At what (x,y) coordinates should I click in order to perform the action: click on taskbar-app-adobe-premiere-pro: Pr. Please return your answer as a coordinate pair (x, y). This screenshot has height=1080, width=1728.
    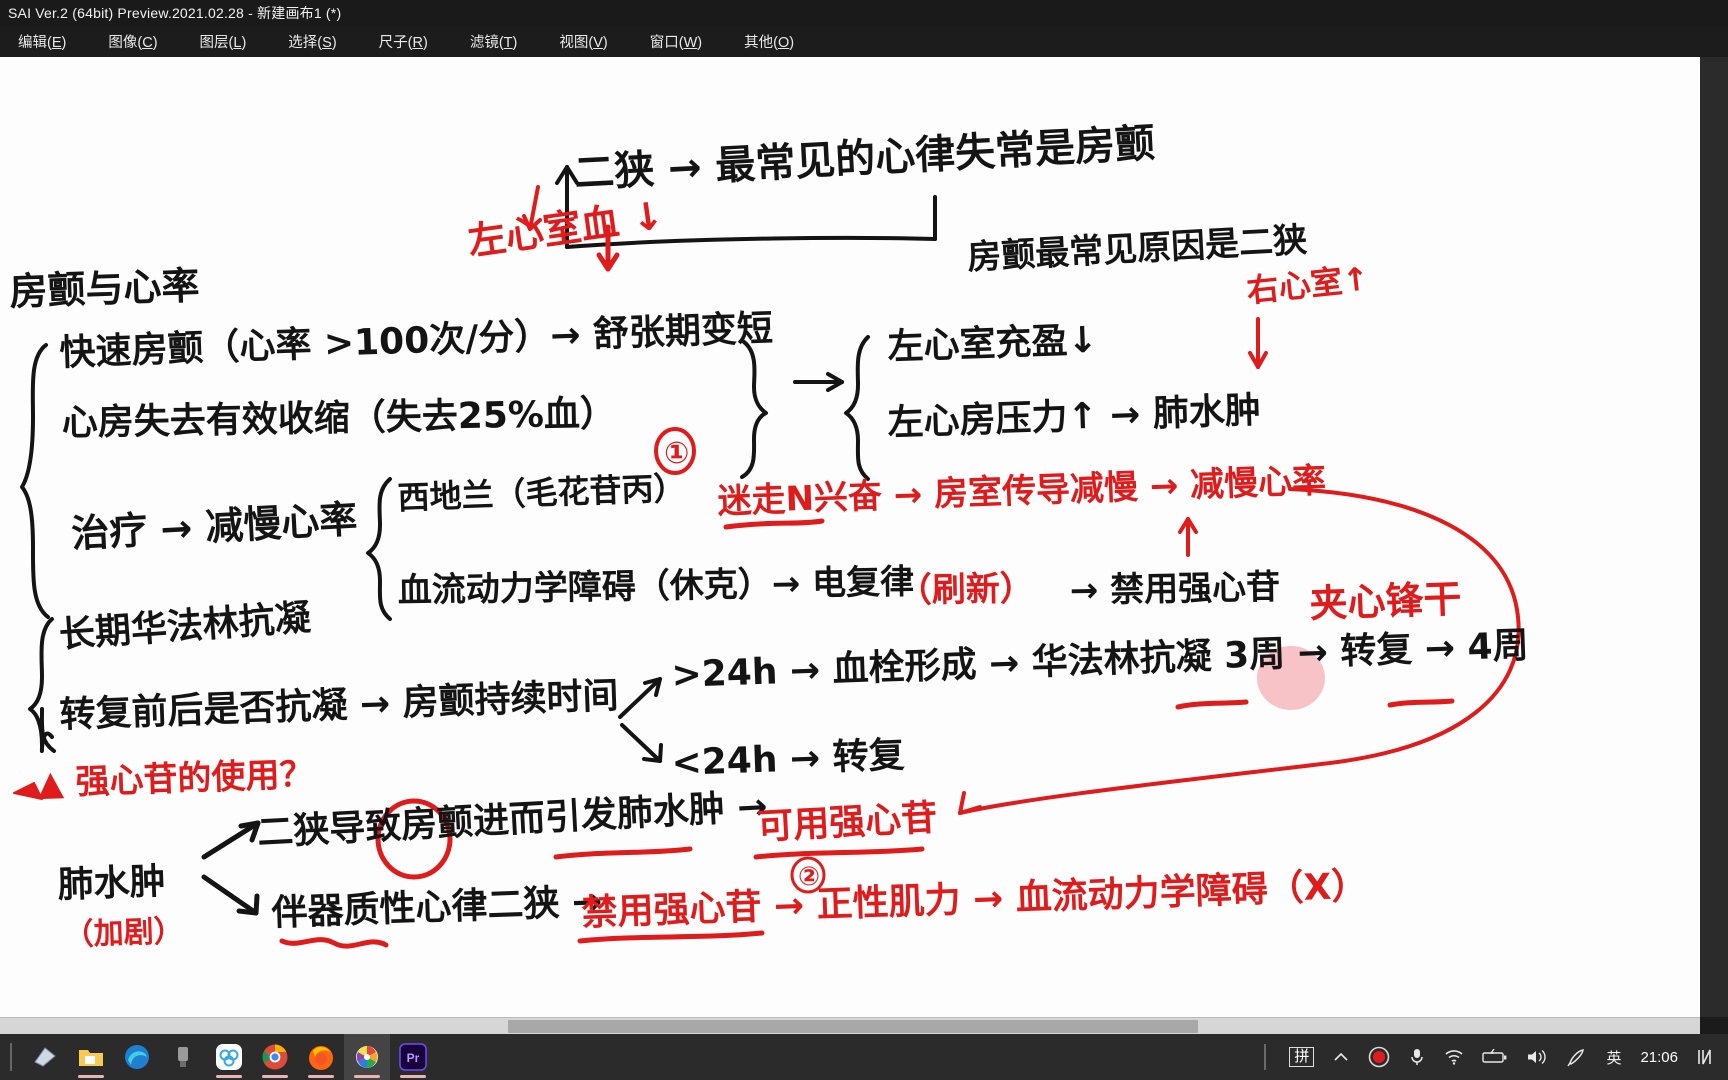
    Looking at the image, I should click on (413, 1057).